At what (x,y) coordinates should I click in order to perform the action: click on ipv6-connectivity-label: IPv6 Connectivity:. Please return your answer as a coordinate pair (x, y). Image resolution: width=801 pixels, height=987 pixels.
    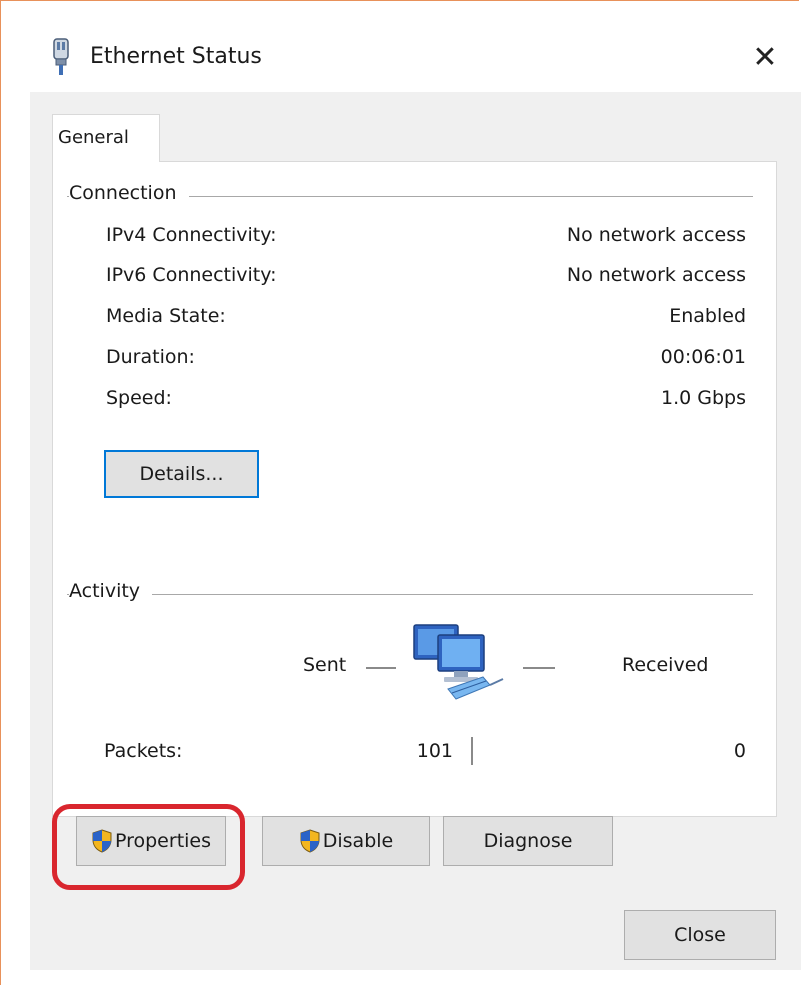
    Looking at the image, I should click on (191, 275).